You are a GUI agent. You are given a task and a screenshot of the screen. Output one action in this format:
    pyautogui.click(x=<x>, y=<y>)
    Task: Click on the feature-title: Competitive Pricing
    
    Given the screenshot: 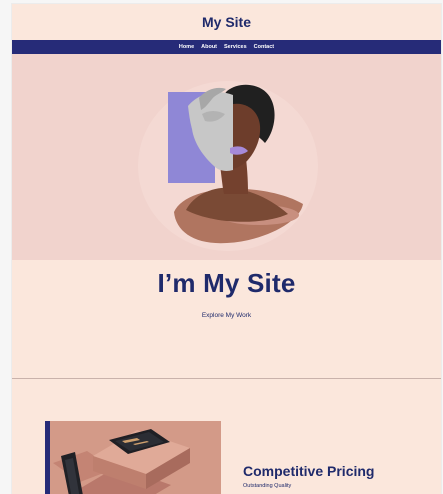 What is the action you would take?
    pyautogui.click(x=309, y=471)
    